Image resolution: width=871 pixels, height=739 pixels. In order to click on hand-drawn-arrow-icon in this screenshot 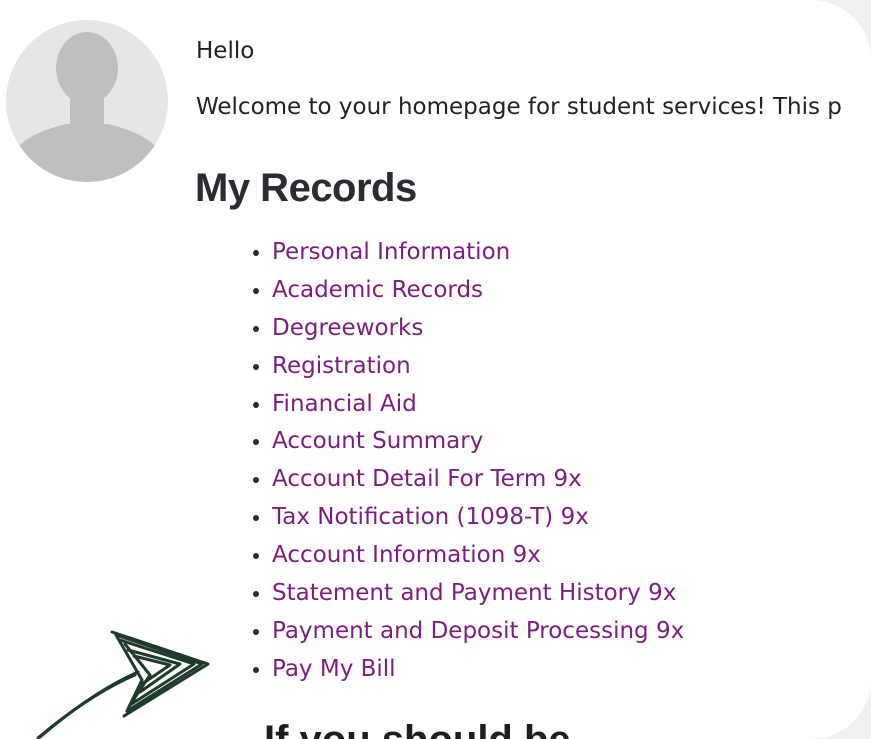, I will do `click(123, 684)`.